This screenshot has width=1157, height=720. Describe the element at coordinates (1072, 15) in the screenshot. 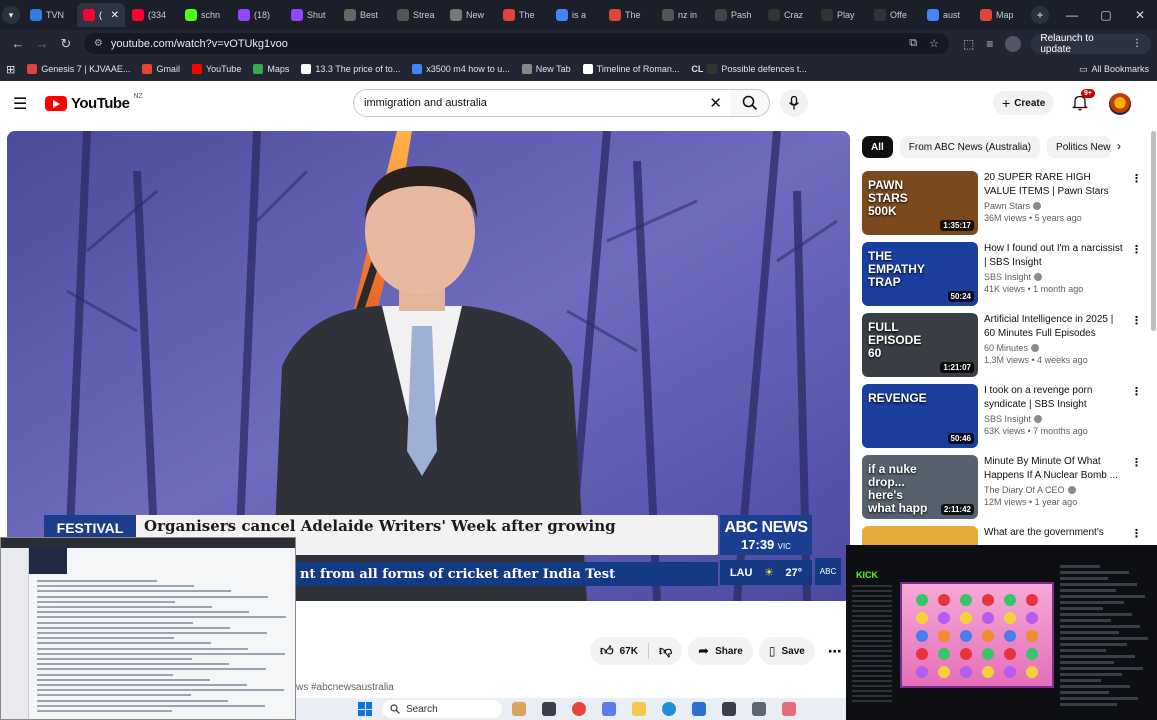

I see `minimize-icon: —` at that location.